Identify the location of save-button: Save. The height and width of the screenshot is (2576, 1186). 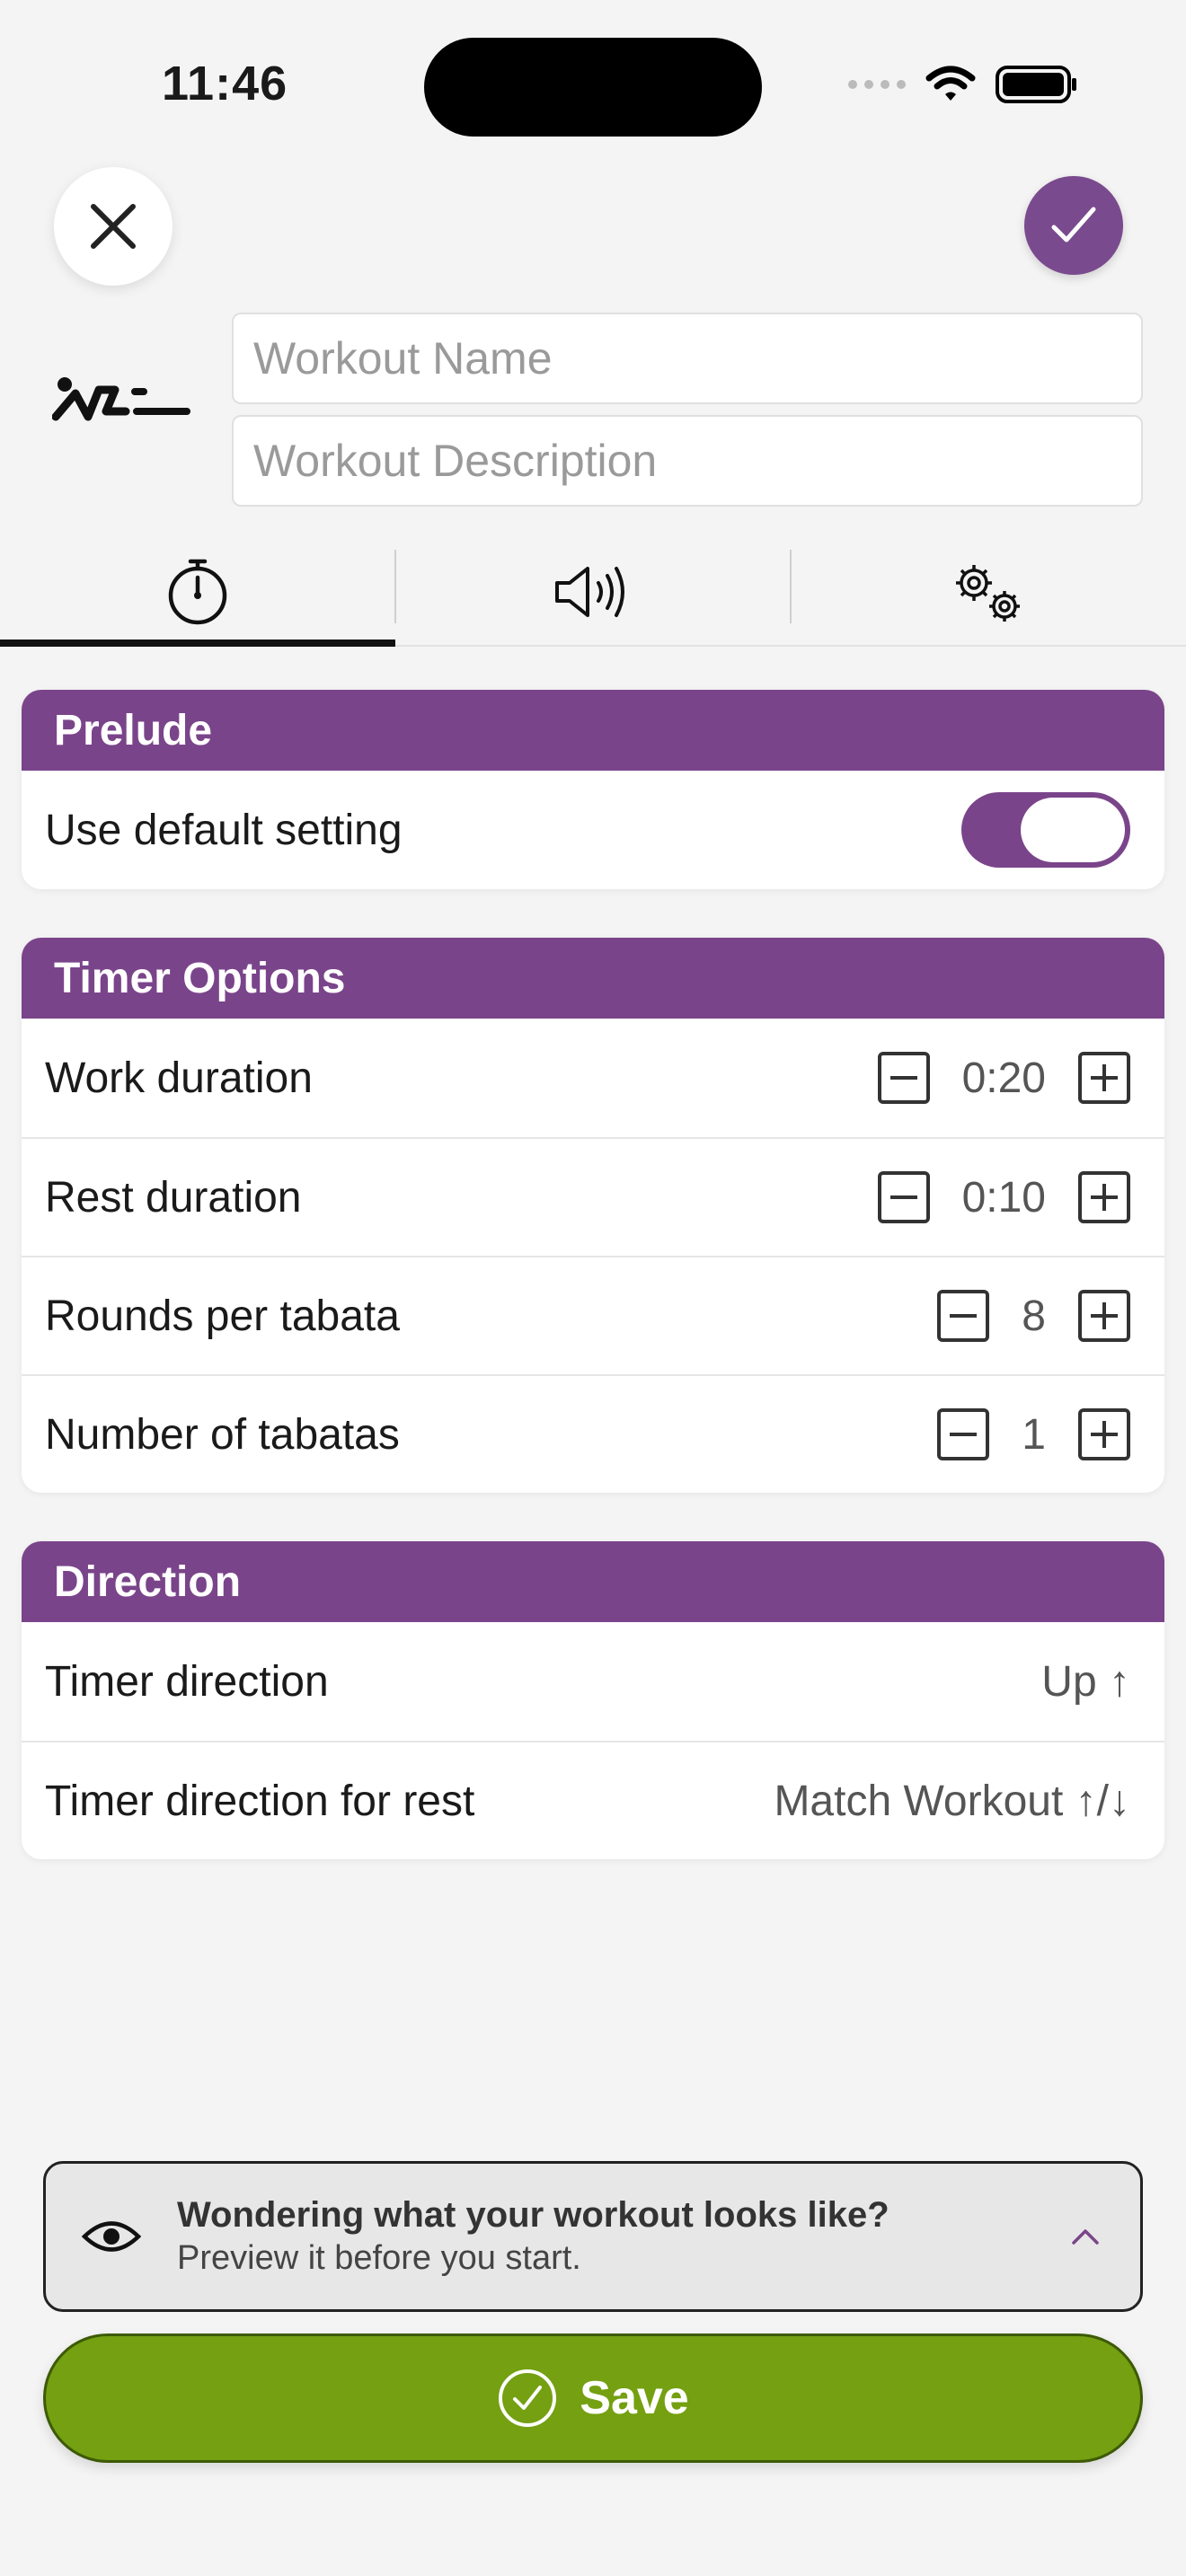
(593, 2398).